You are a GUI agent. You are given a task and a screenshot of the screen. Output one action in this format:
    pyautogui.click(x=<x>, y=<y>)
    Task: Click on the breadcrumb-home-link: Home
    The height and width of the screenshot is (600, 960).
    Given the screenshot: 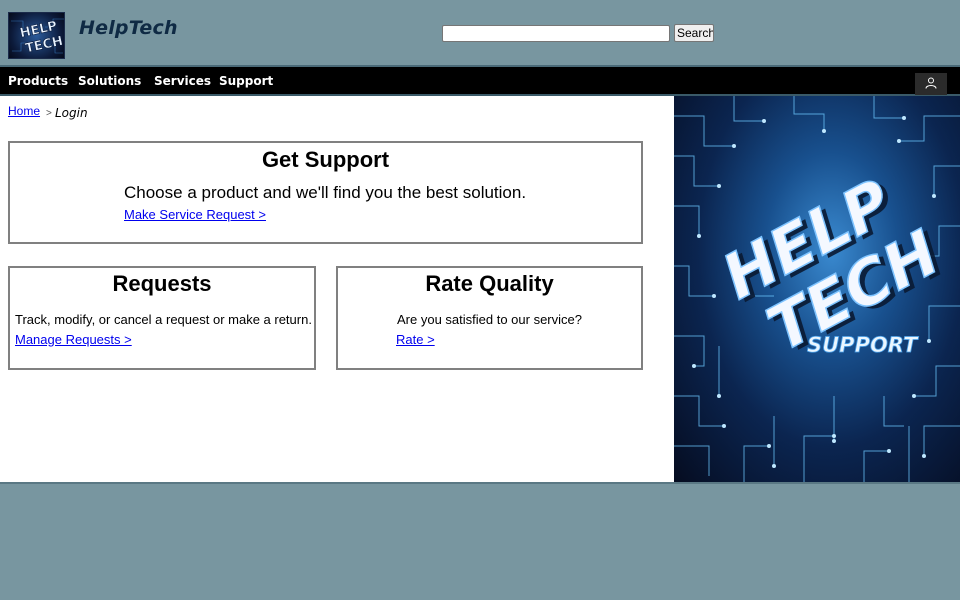 What is the action you would take?
    pyautogui.click(x=24, y=111)
    